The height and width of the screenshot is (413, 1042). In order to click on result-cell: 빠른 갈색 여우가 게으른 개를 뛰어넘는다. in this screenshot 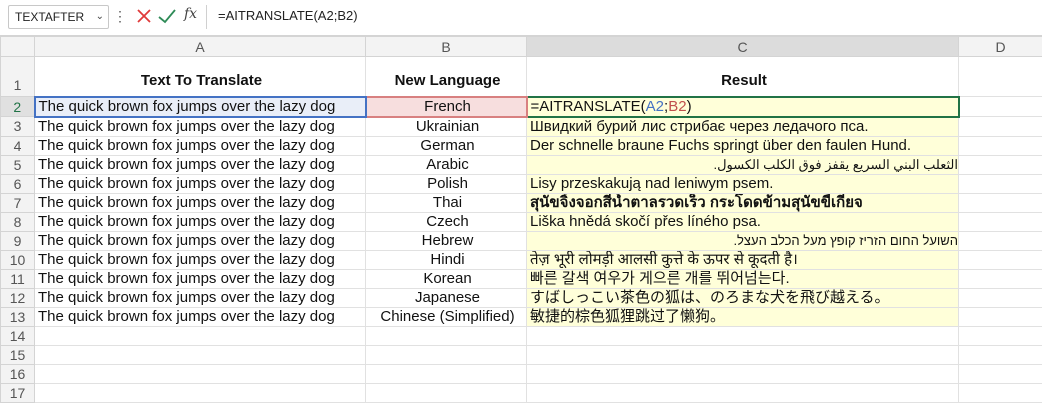, I will do `click(742, 278)`.